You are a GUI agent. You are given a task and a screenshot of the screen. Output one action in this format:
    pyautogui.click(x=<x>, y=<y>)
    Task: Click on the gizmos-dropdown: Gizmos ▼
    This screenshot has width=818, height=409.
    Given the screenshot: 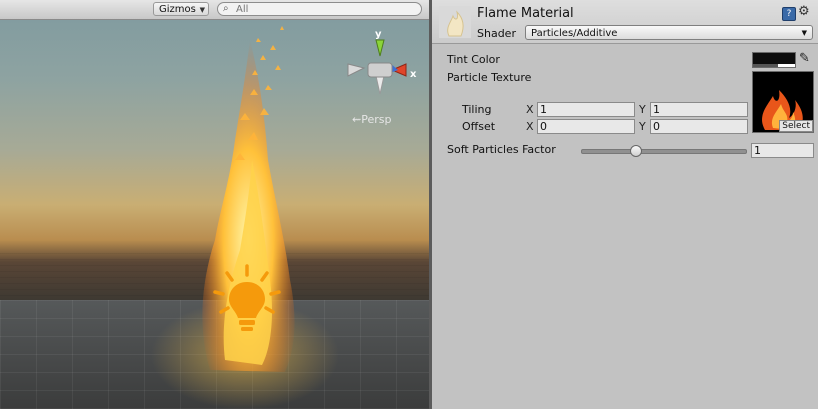 What is the action you would take?
    pyautogui.click(x=181, y=9)
    